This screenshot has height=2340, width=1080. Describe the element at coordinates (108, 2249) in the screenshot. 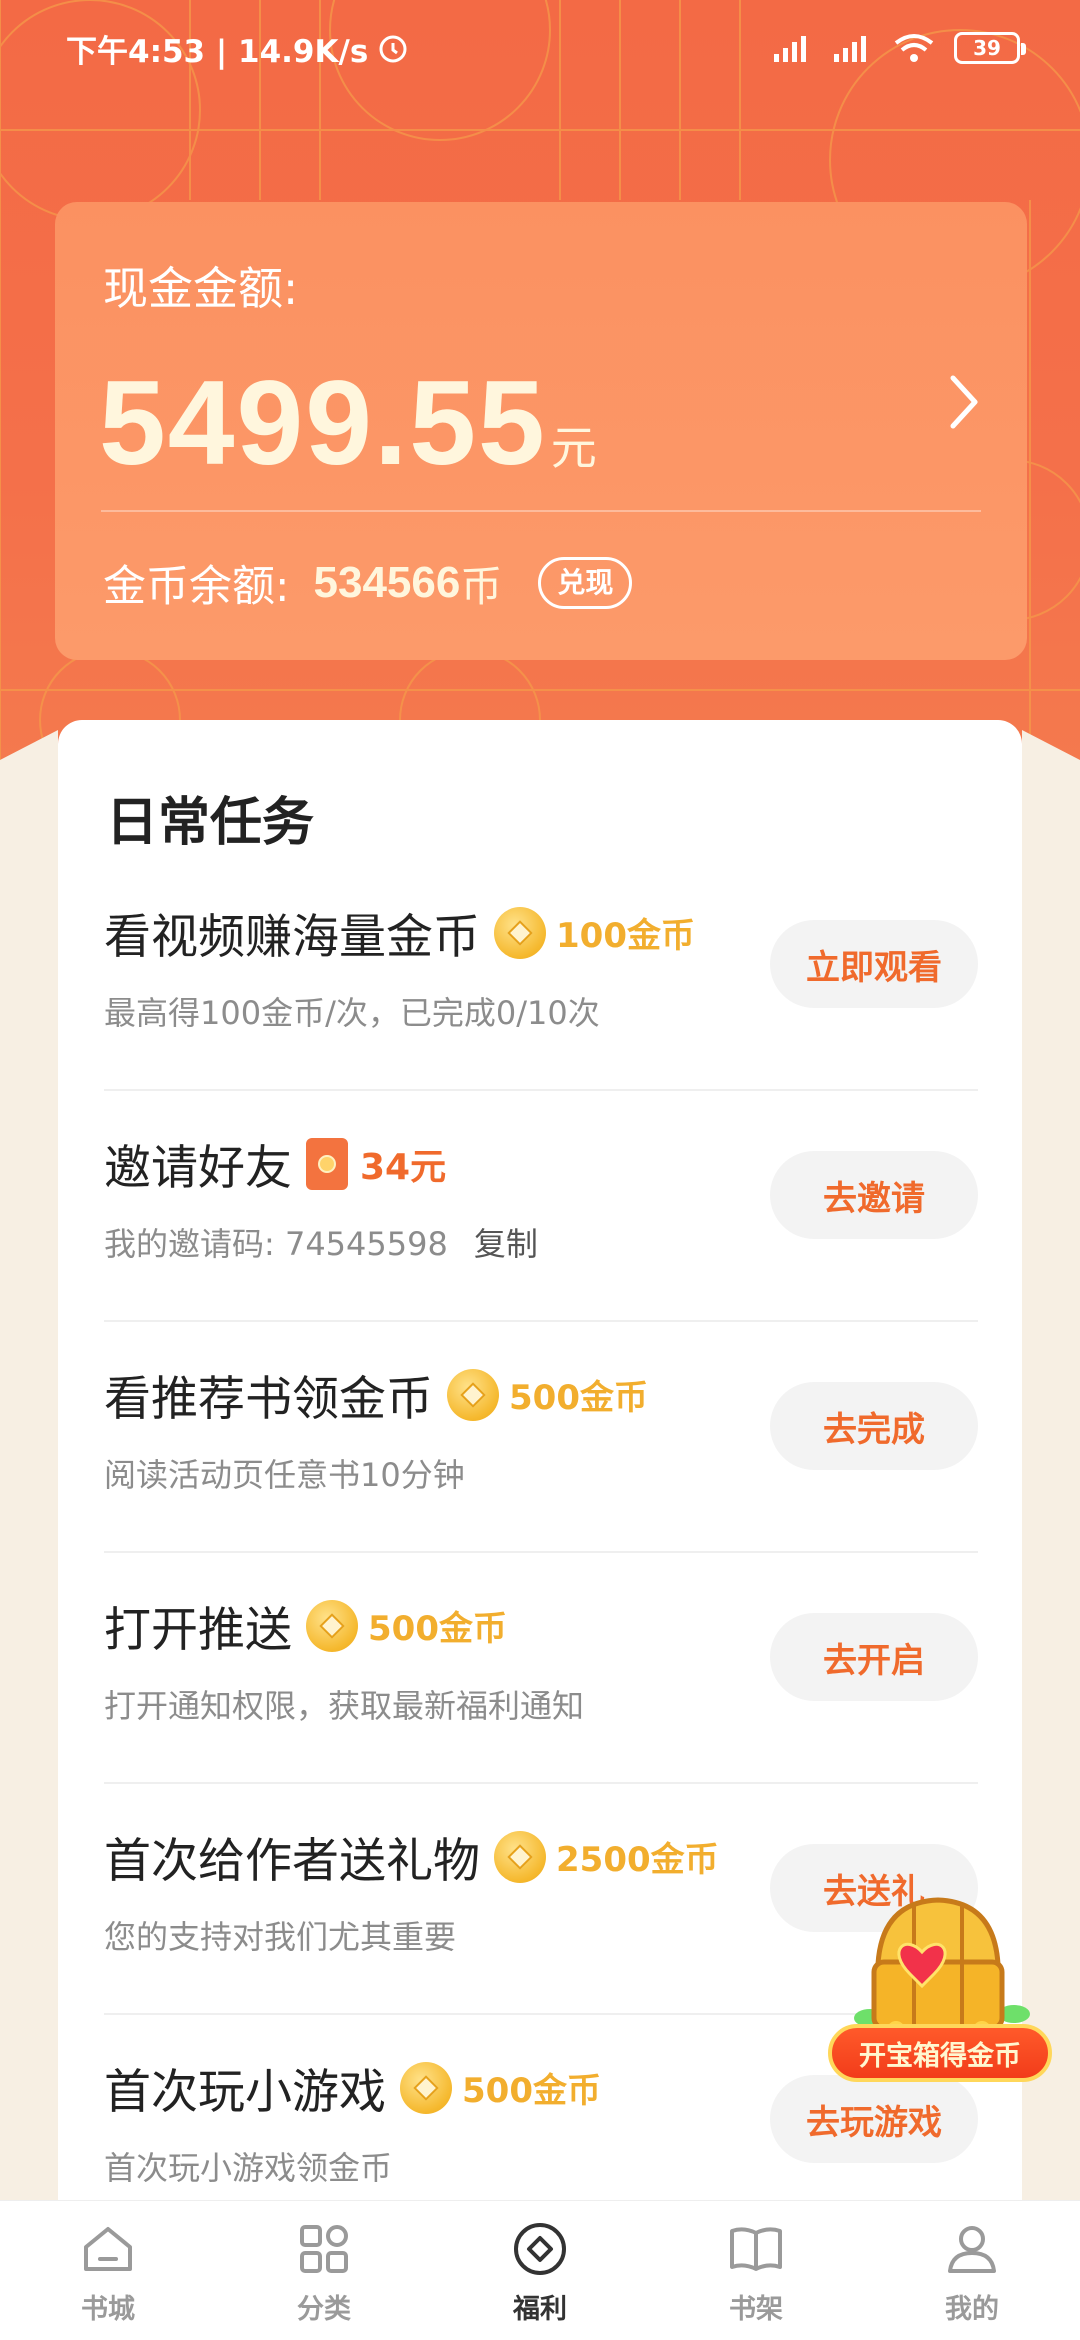

I see `home-icon` at that location.